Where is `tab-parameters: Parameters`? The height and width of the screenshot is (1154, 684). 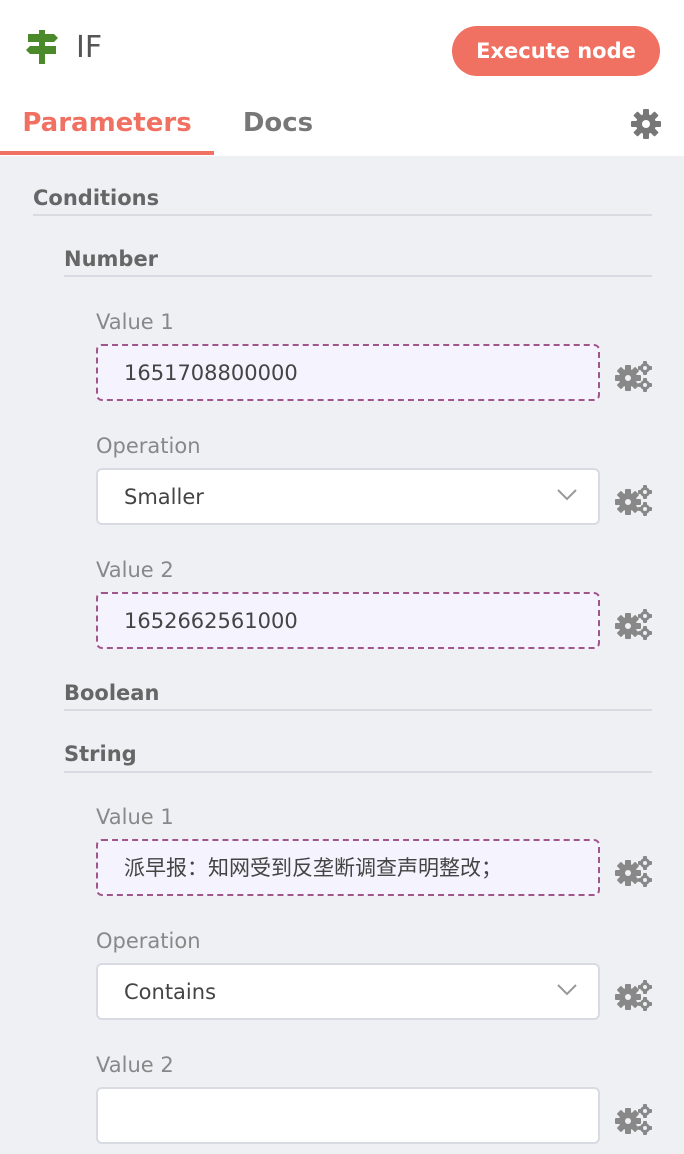
tab-parameters: Parameters is located at coordinates (107, 128).